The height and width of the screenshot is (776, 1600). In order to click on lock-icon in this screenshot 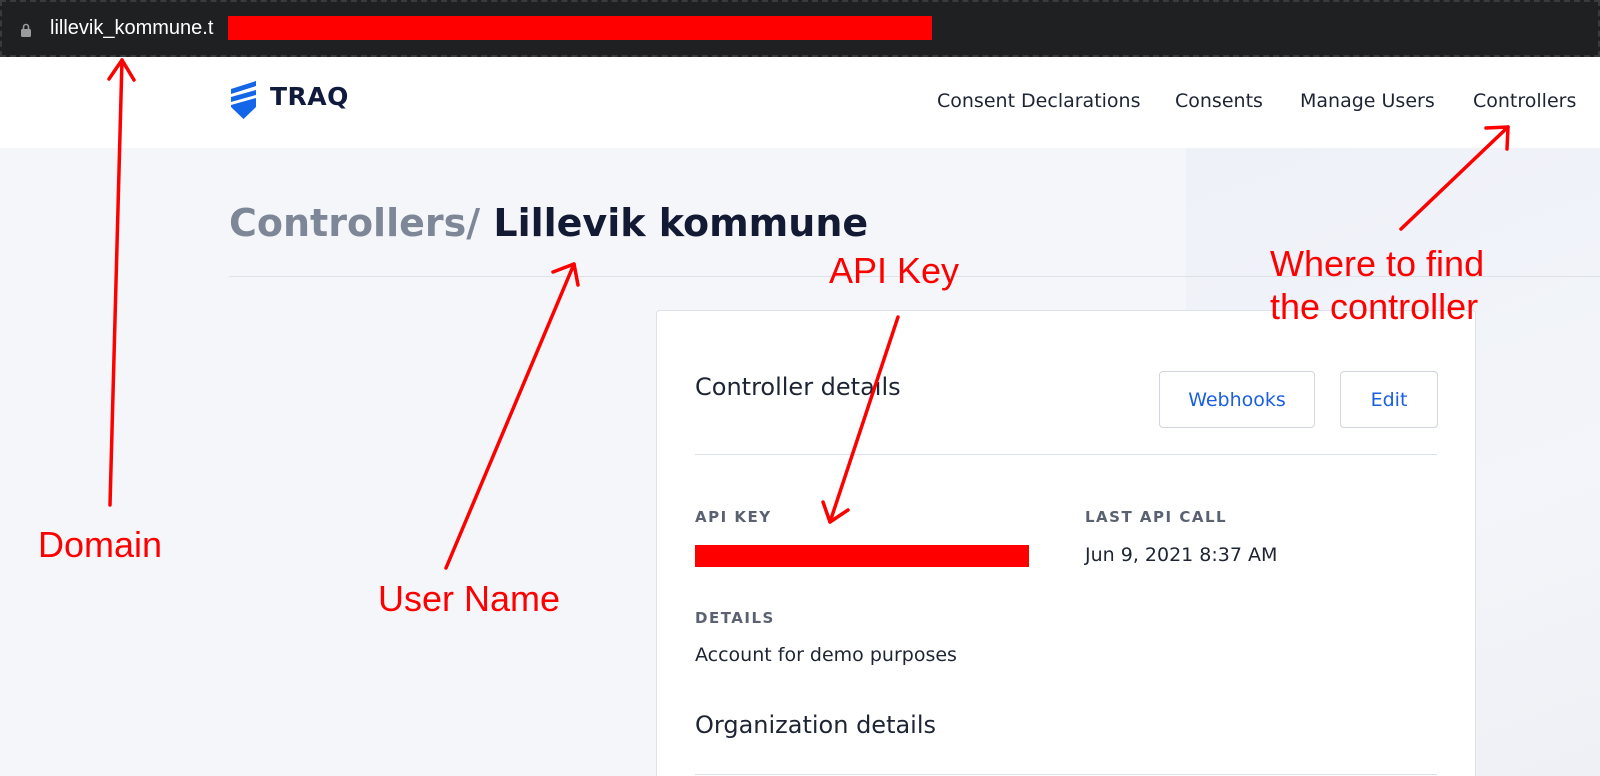, I will do `click(26, 30)`.